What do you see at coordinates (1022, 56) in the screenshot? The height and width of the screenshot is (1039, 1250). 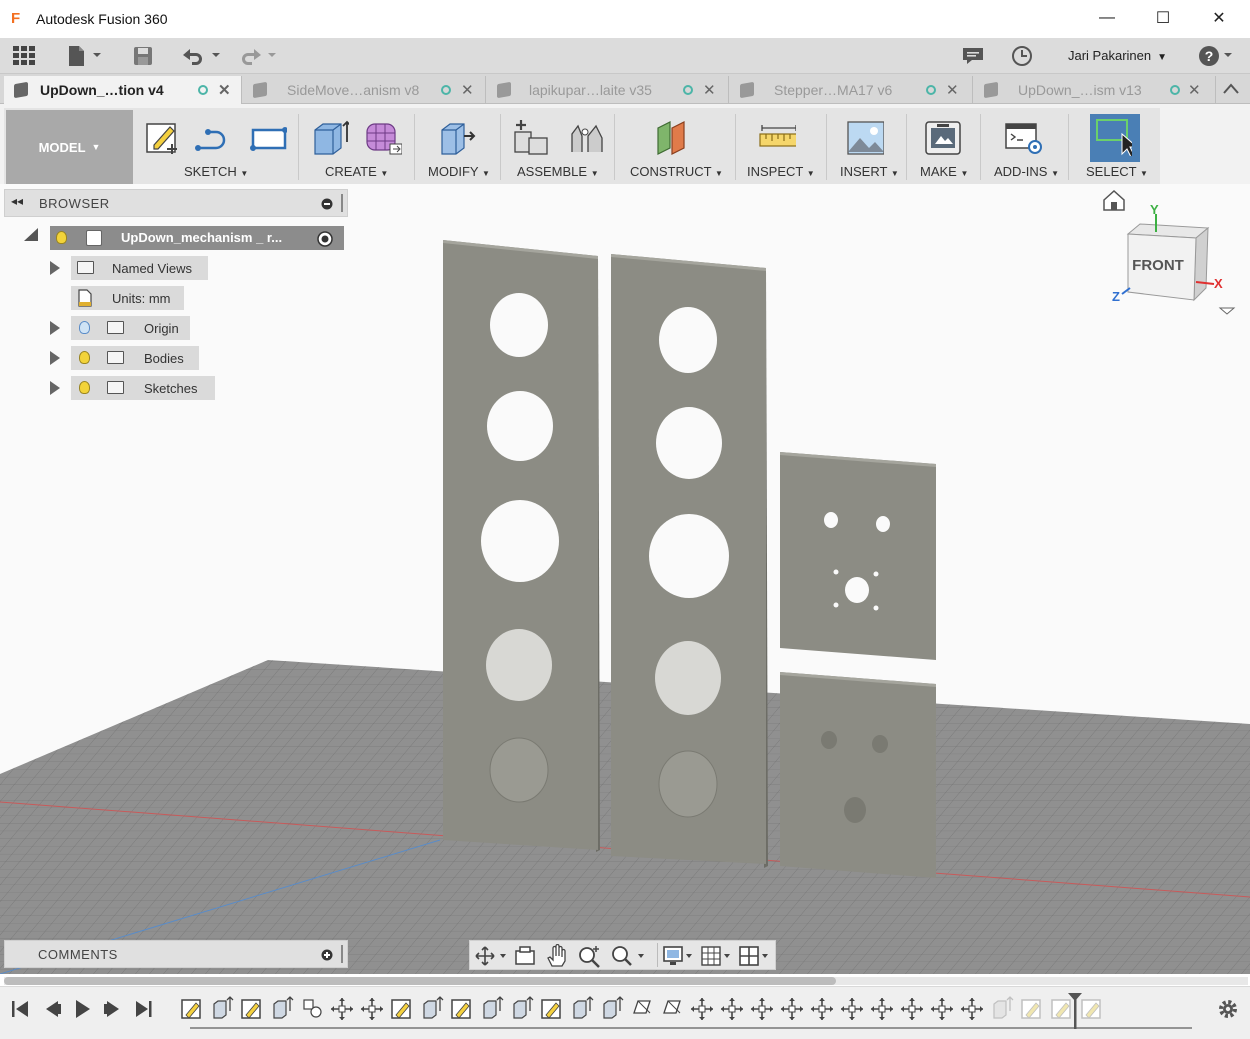 I see `job-status-clock-icon` at bounding box center [1022, 56].